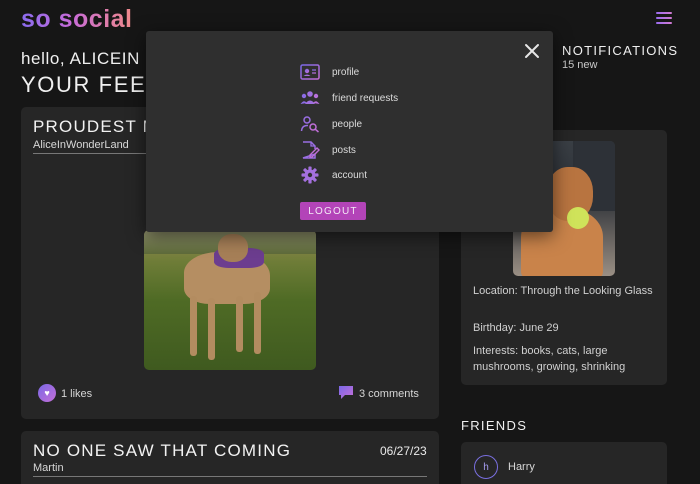  Describe the element at coordinates (310, 72) in the screenshot. I see `id-card-icon` at that location.